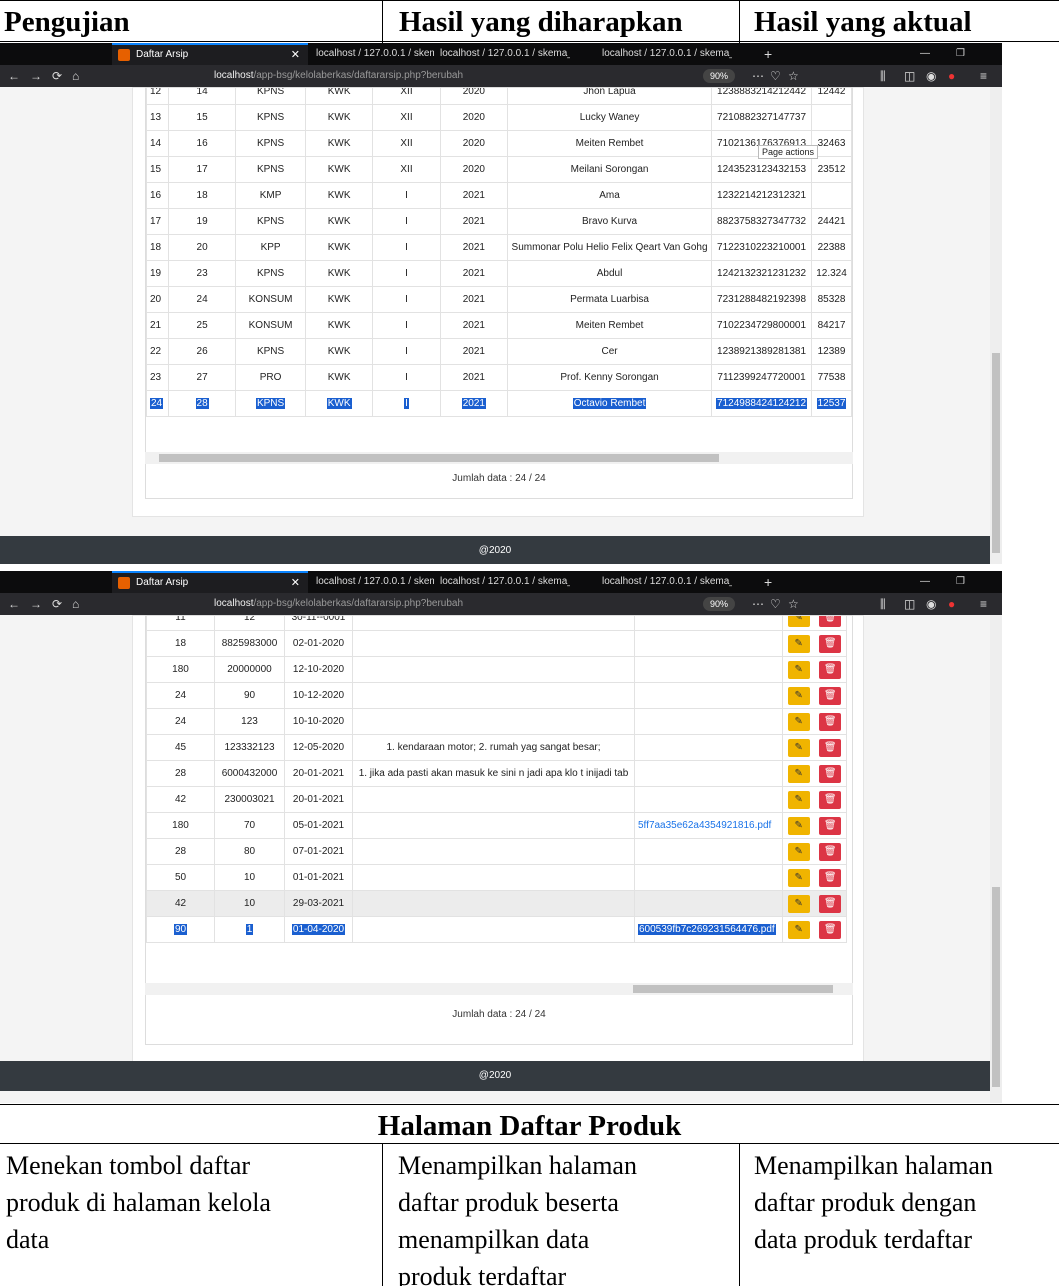 The image size is (1059, 1286). Describe the element at coordinates (496, 643) in the screenshot. I see `table-row: 18 8825983000 02-01-2020 ✎ 🗑` at that location.